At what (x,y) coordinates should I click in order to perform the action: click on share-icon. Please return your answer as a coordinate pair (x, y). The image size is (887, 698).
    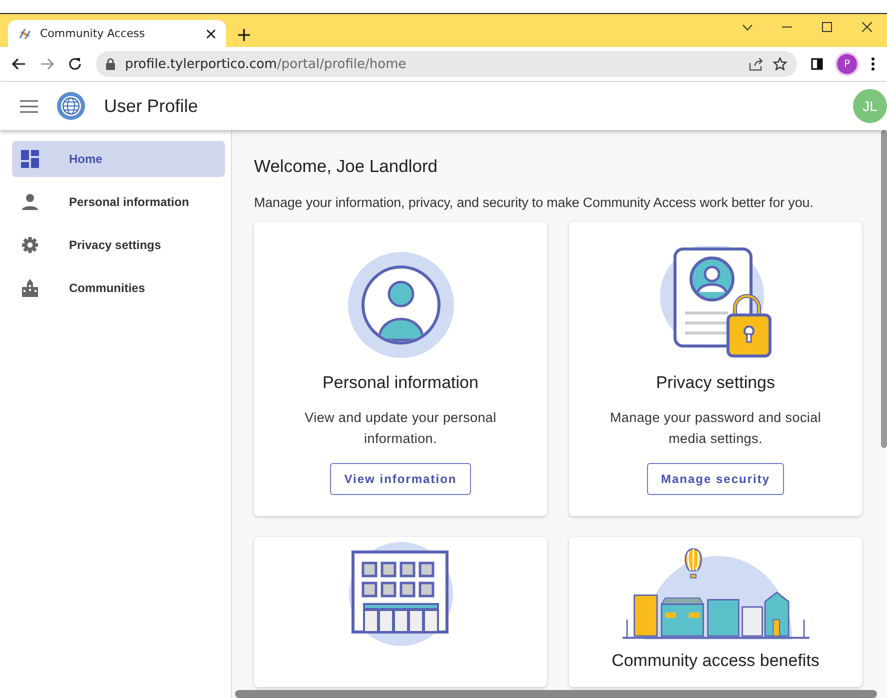
    Looking at the image, I should click on (756, 64).